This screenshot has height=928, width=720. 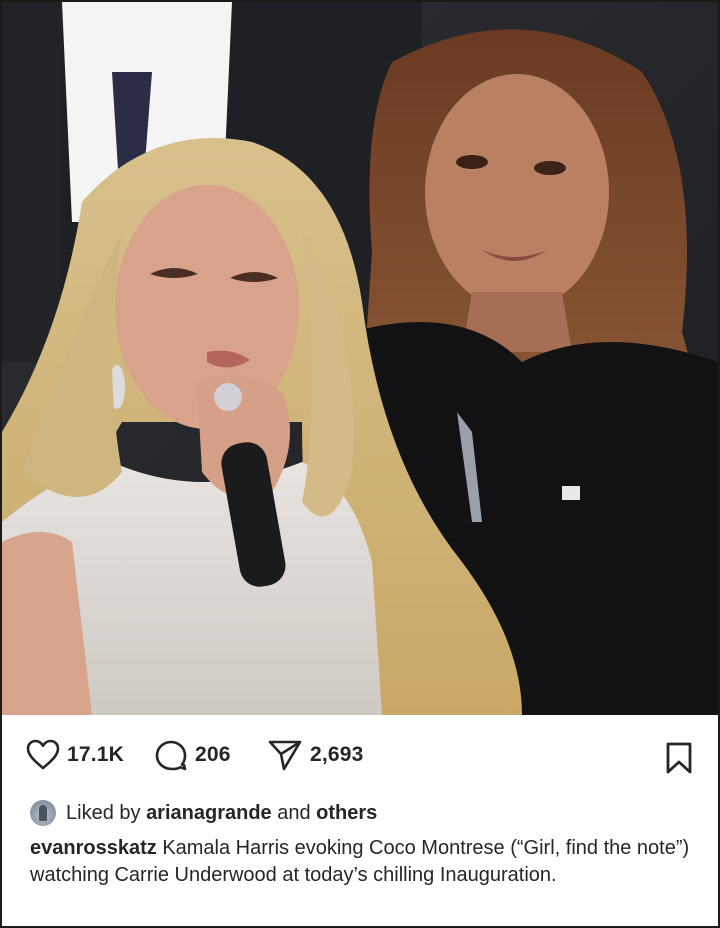 What do you see at coordinates (346, 813) in the screenshot?
I see `liked-by-others-link: others` at bounding box center [346, 813].